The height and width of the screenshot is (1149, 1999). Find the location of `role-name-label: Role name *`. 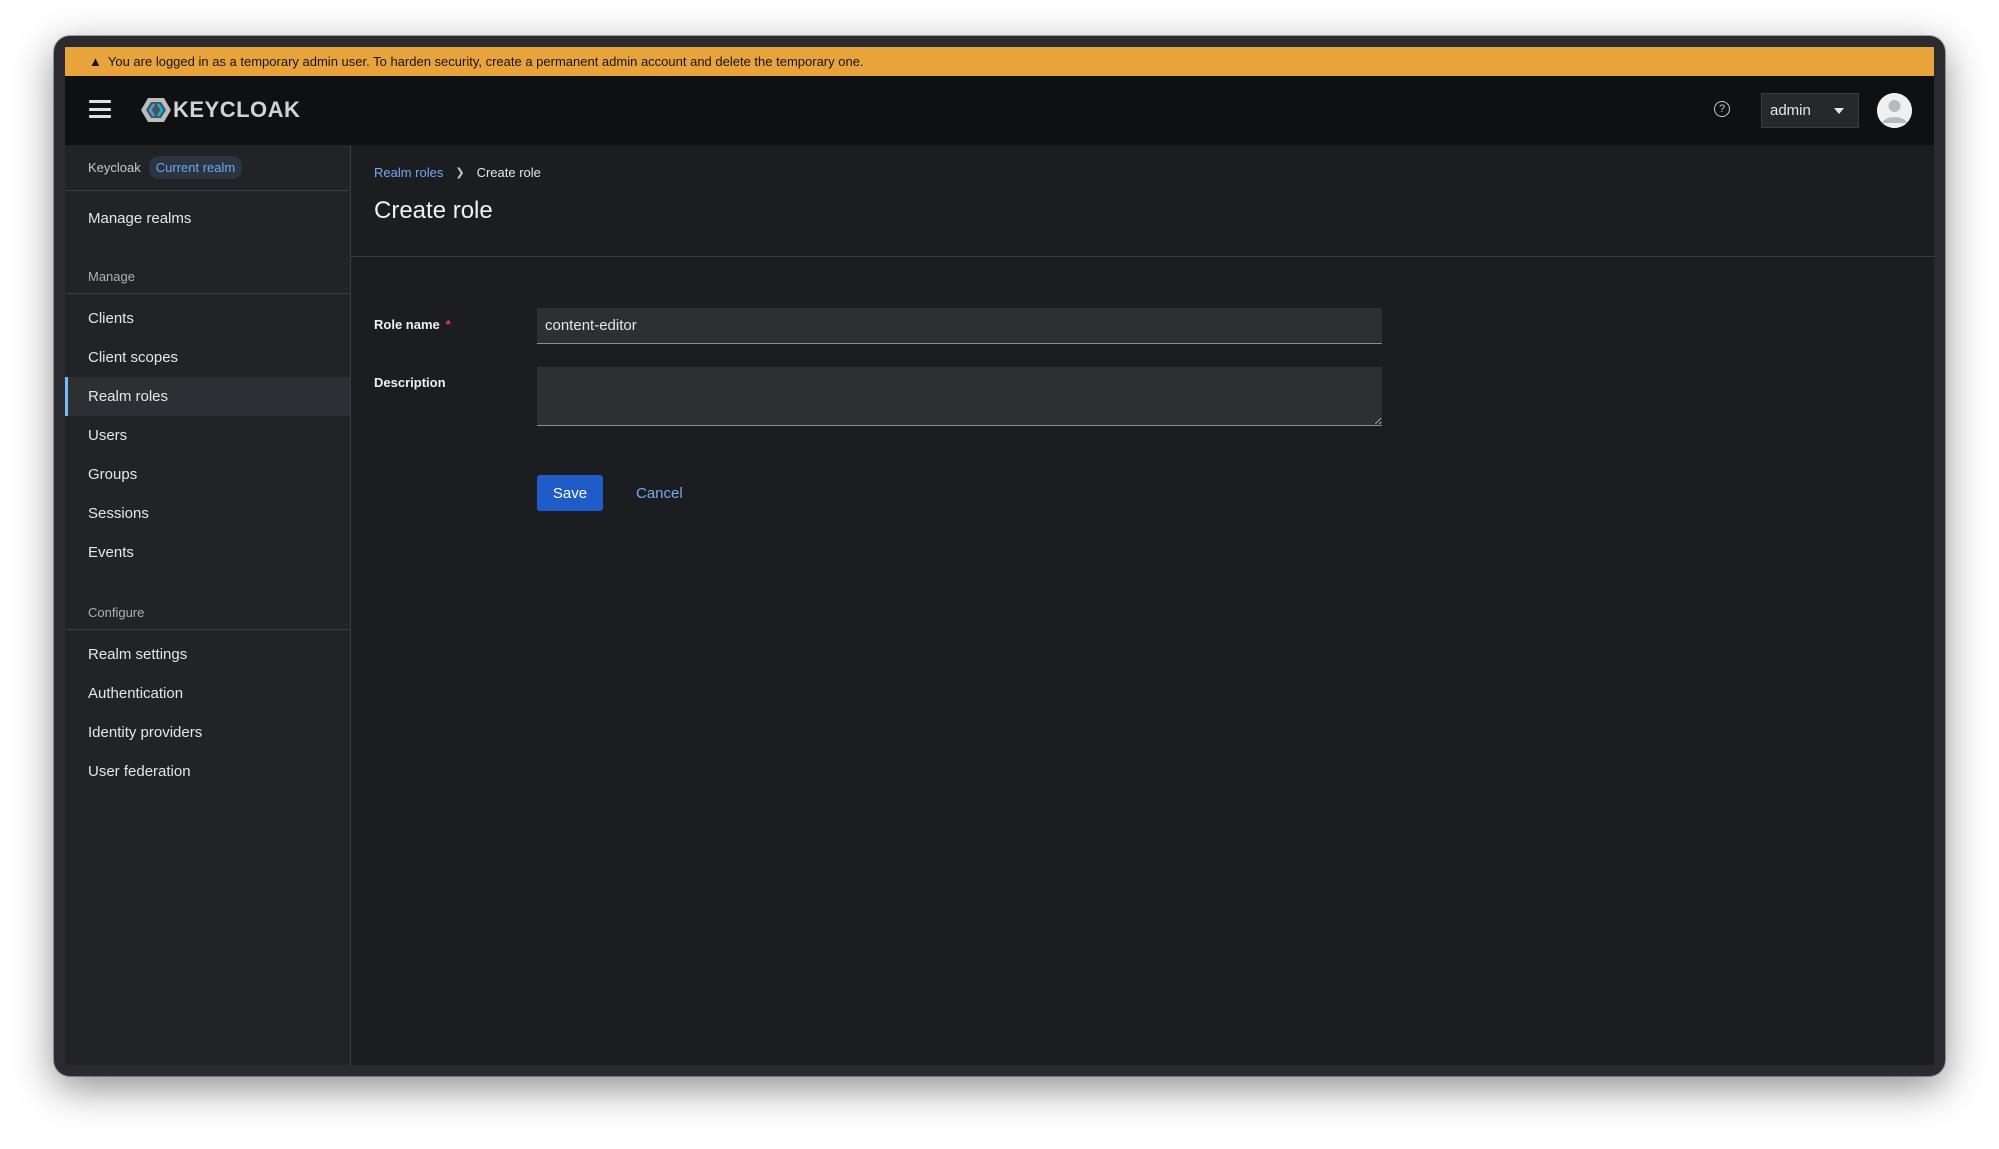

role-name-label: Role name * is located at coordinates (412, 324).